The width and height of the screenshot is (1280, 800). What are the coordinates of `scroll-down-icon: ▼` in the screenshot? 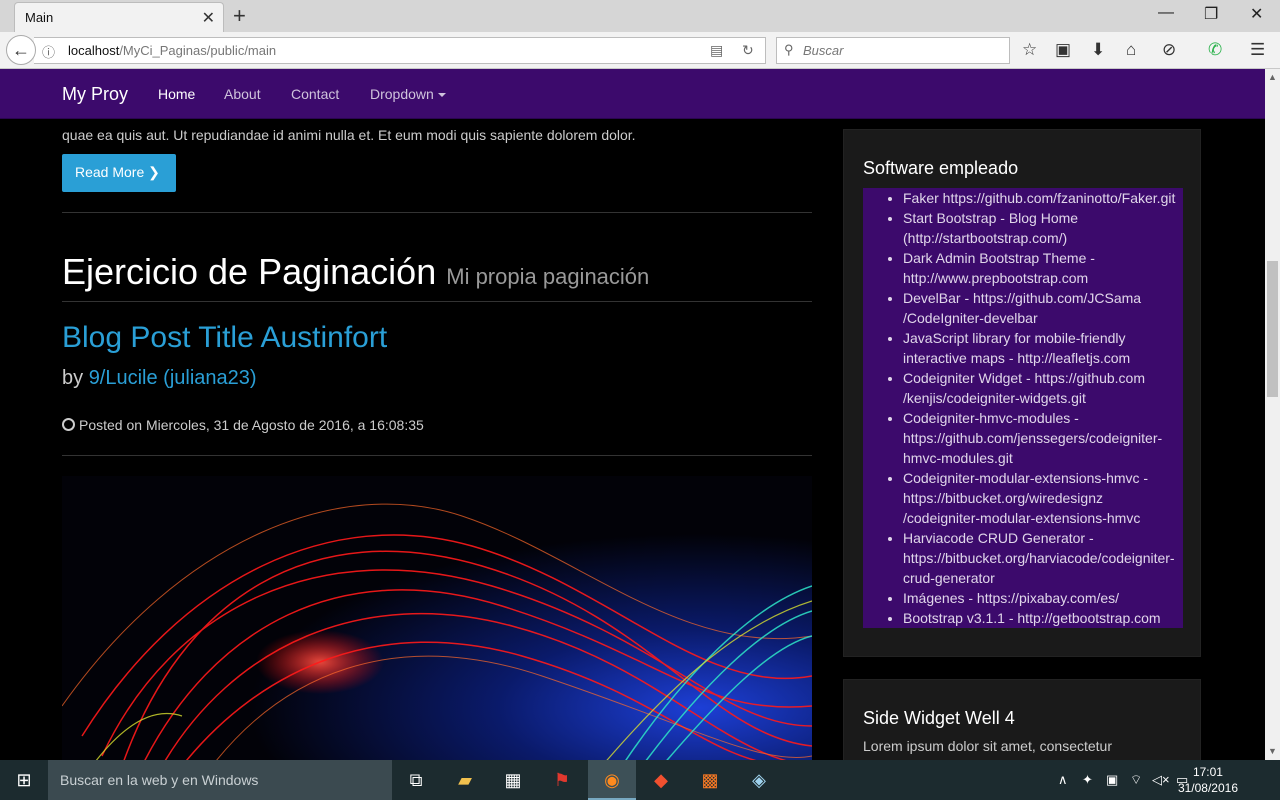 It's located at (1272, 751).